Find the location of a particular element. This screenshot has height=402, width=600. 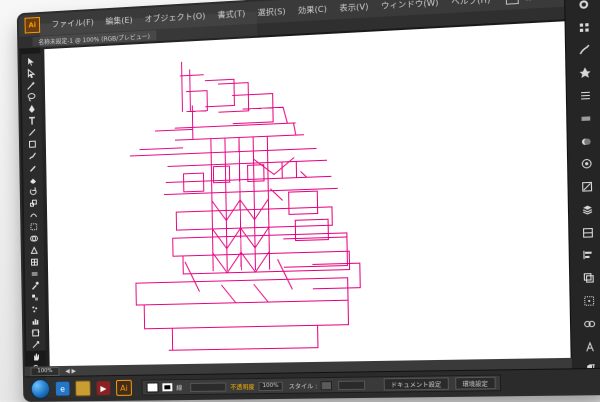

menu-select: 選択(S) is located at coordinates (271, 12).